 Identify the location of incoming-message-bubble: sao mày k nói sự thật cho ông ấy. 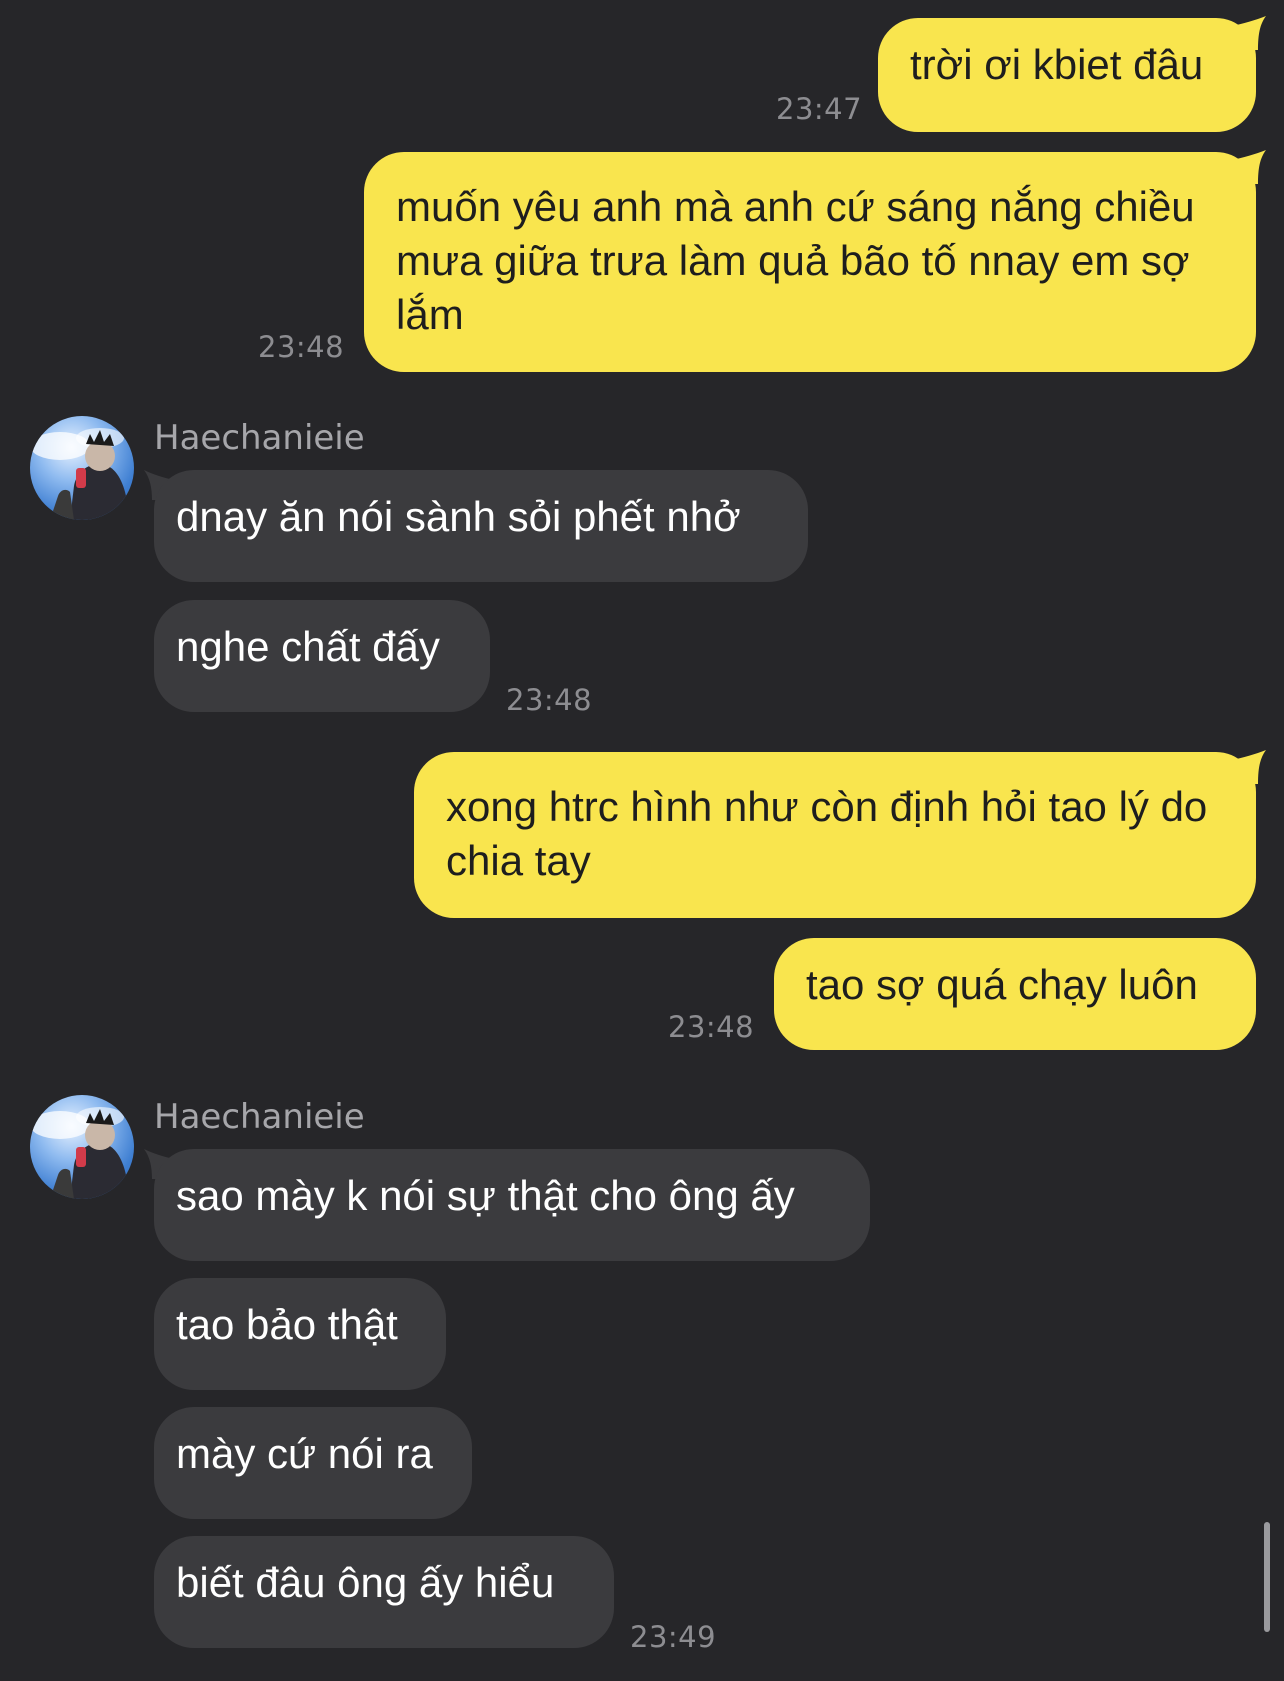
(512, 1205).